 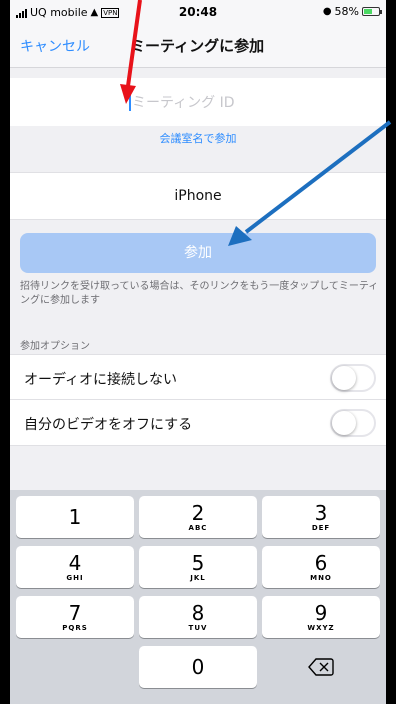 I want to click on key-letters: MNO, so click(x=321, y=578).